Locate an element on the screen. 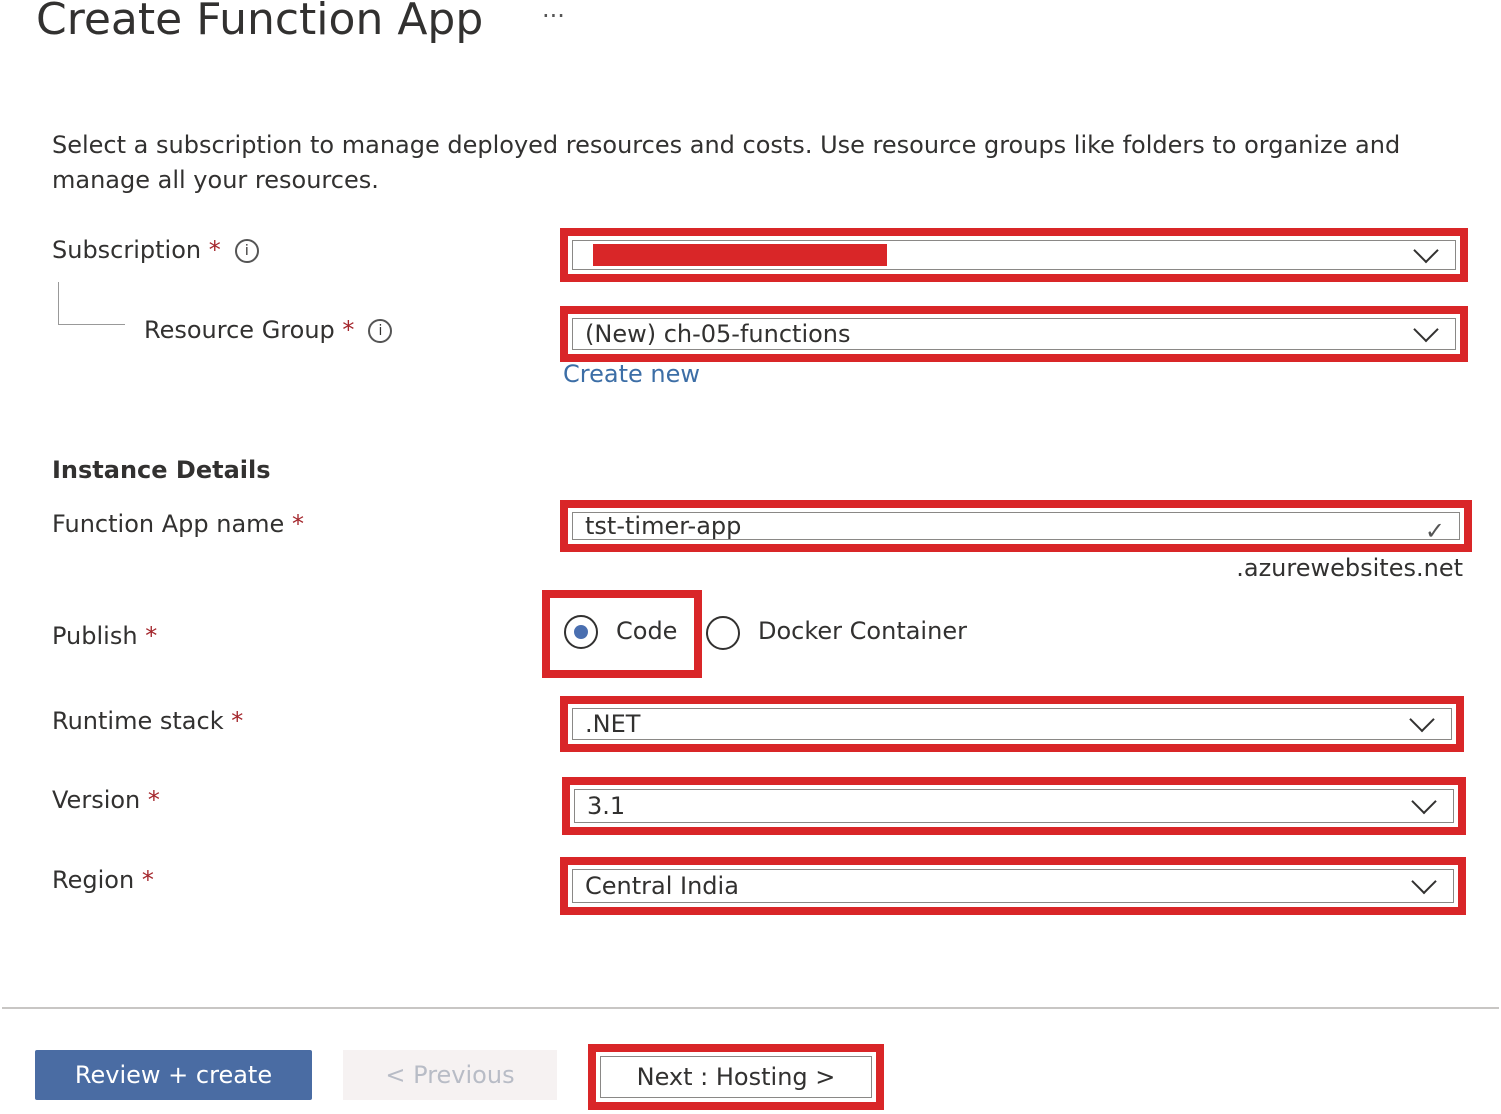 Image resolution: width=1501 pixels, height=1114 pixels. region-label: Region * is located at coordinates (103, 880).